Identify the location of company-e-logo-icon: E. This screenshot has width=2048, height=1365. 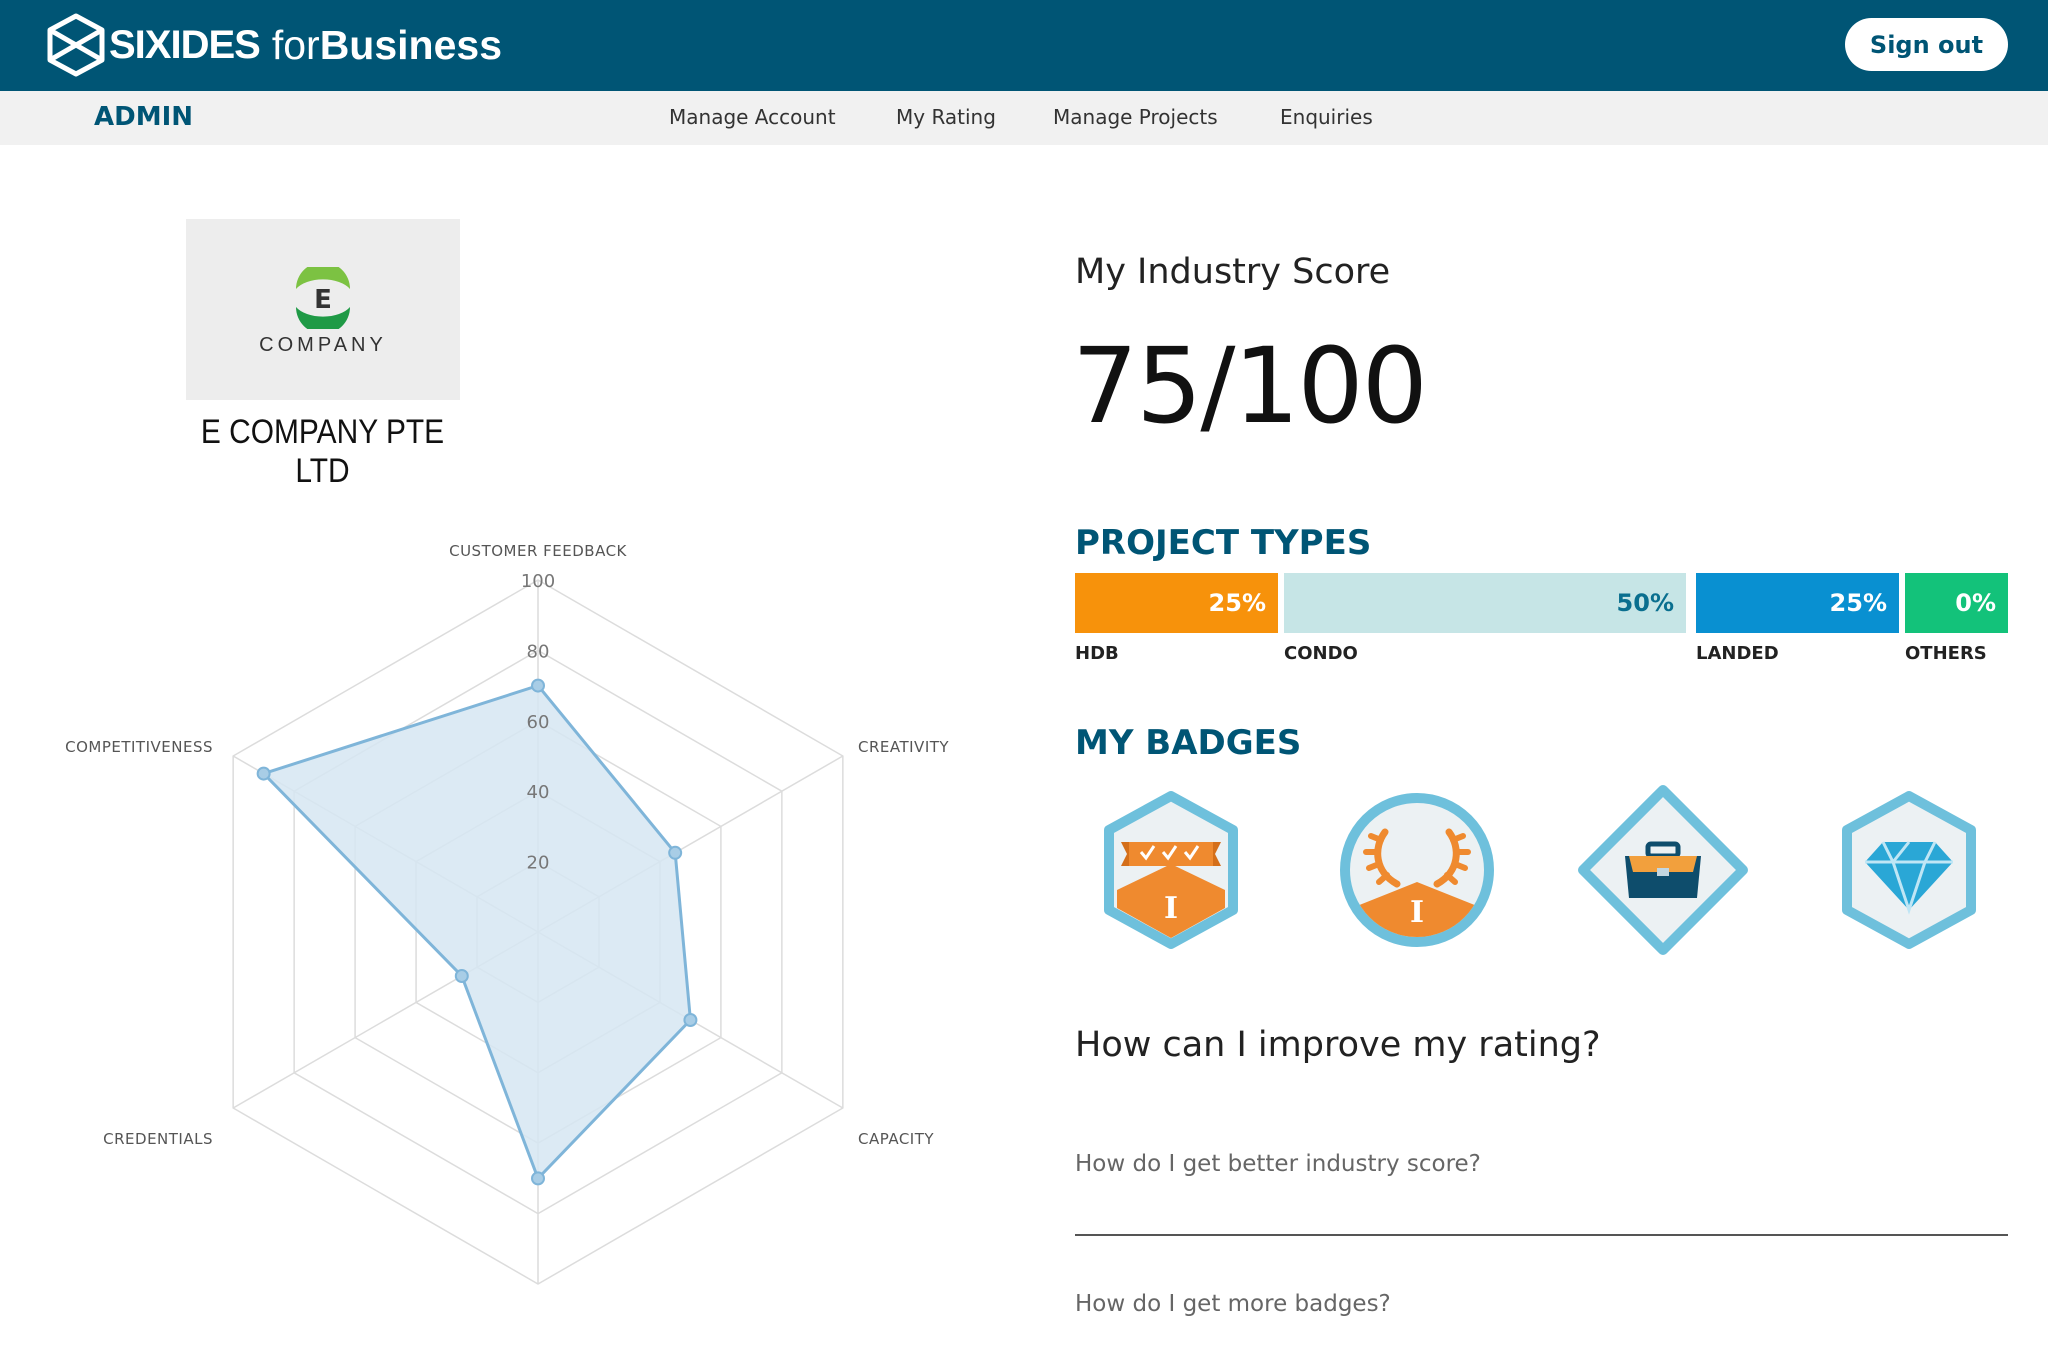
(323, 298).